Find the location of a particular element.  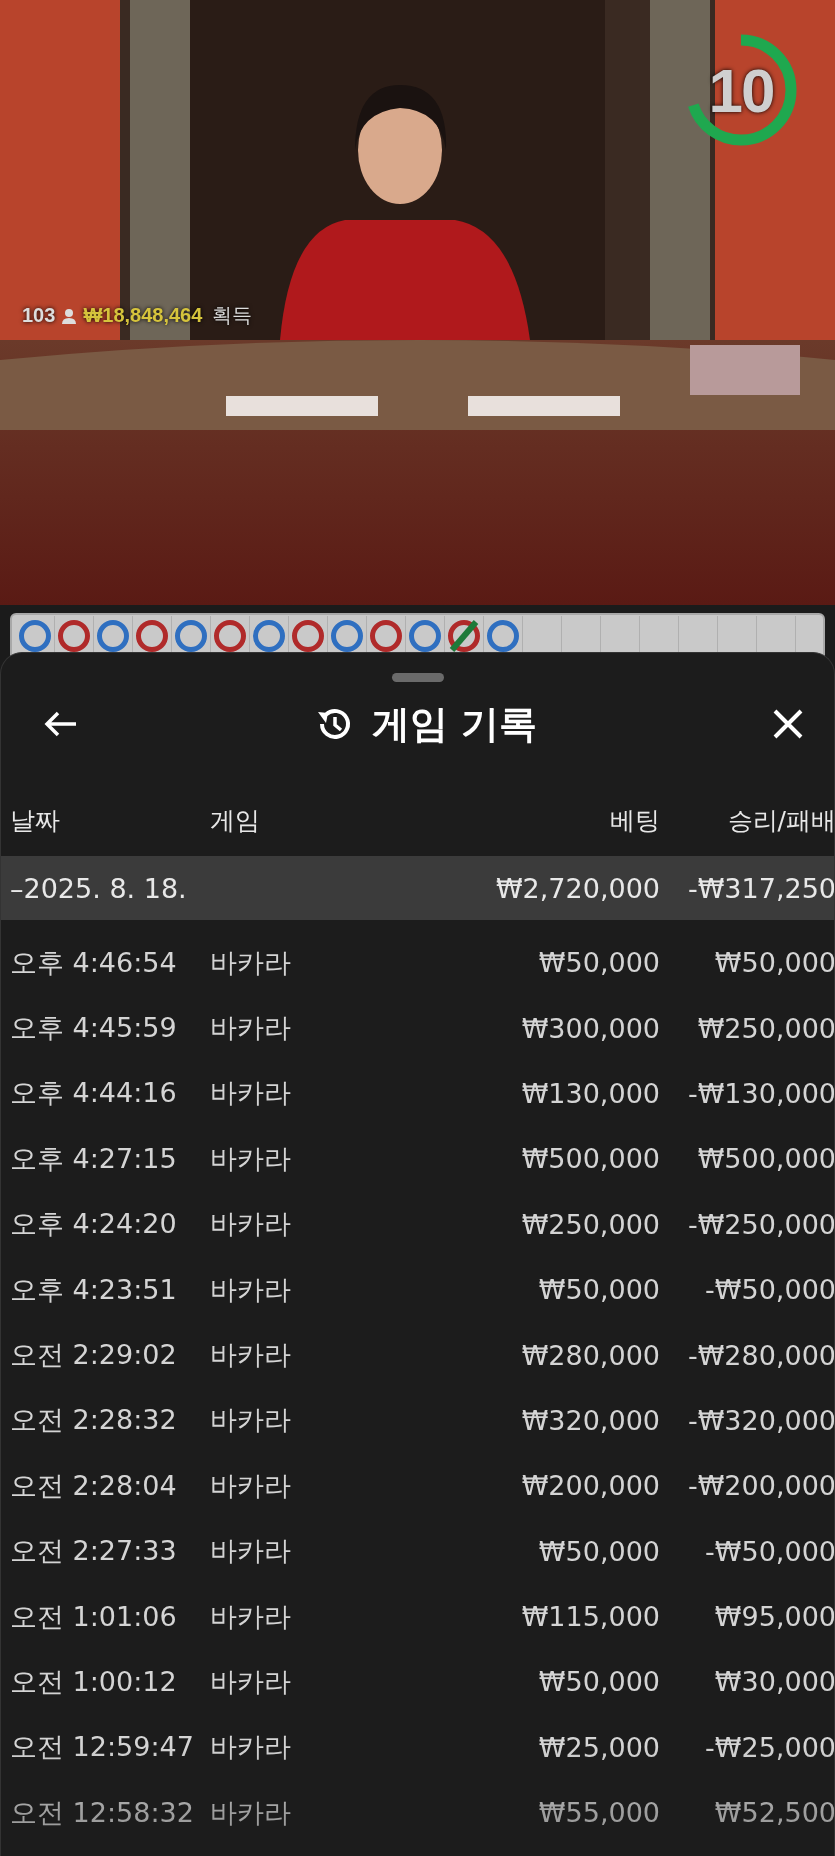

time-cell-text: 오후 4:27:15 is located at coordinates (93, 1158).